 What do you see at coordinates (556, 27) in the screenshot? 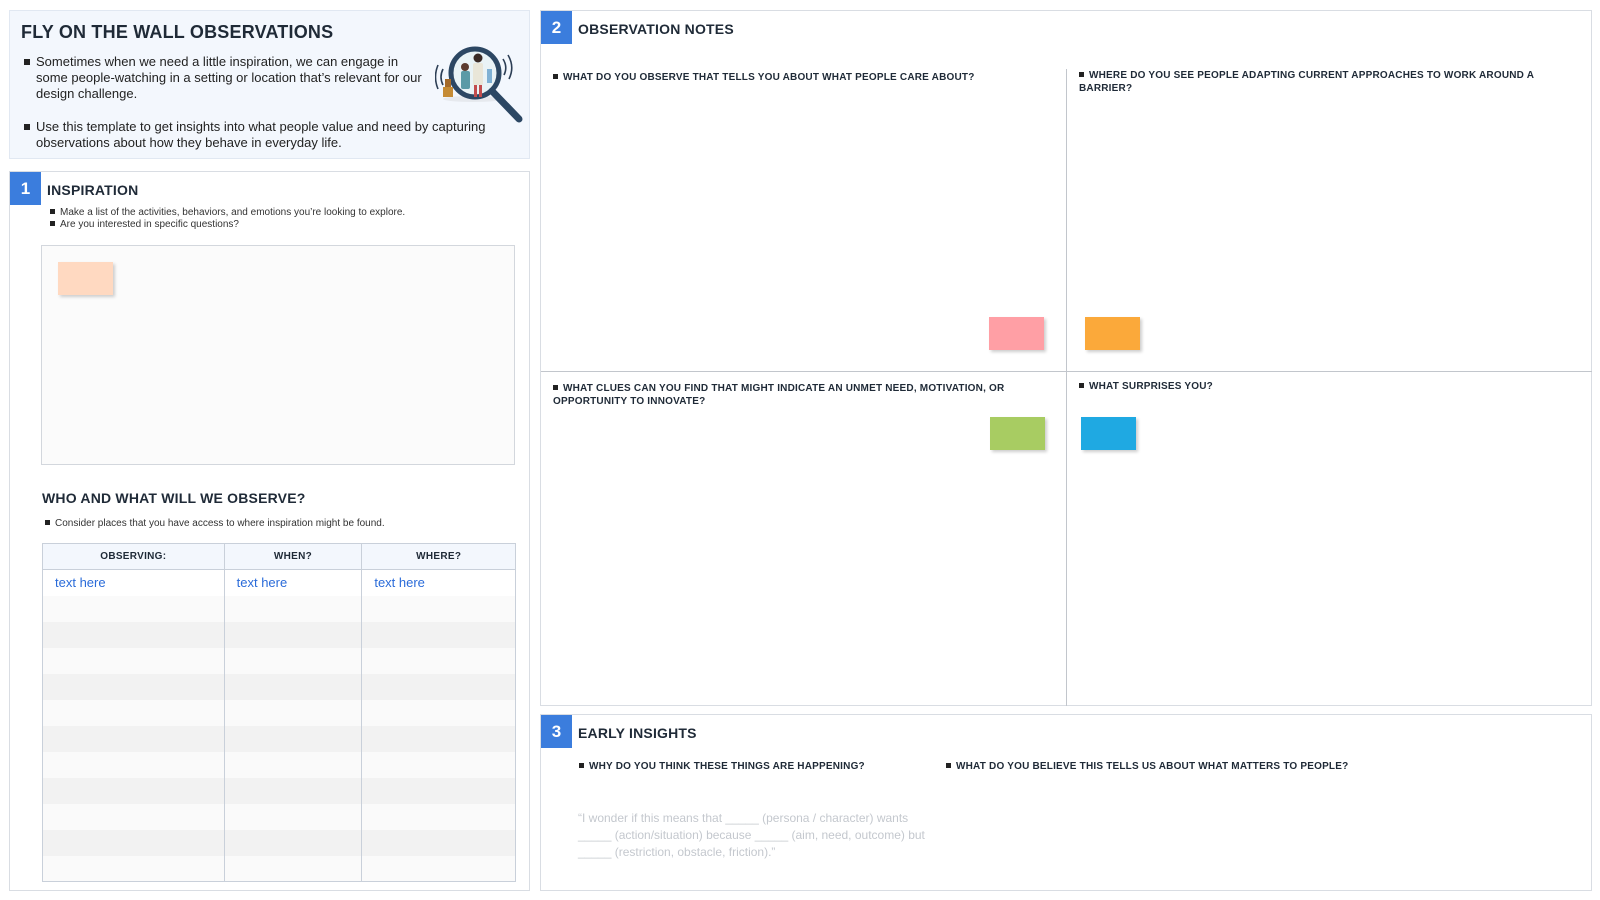
I see `section-number-badge: 2` at bounding box center [556, 27].